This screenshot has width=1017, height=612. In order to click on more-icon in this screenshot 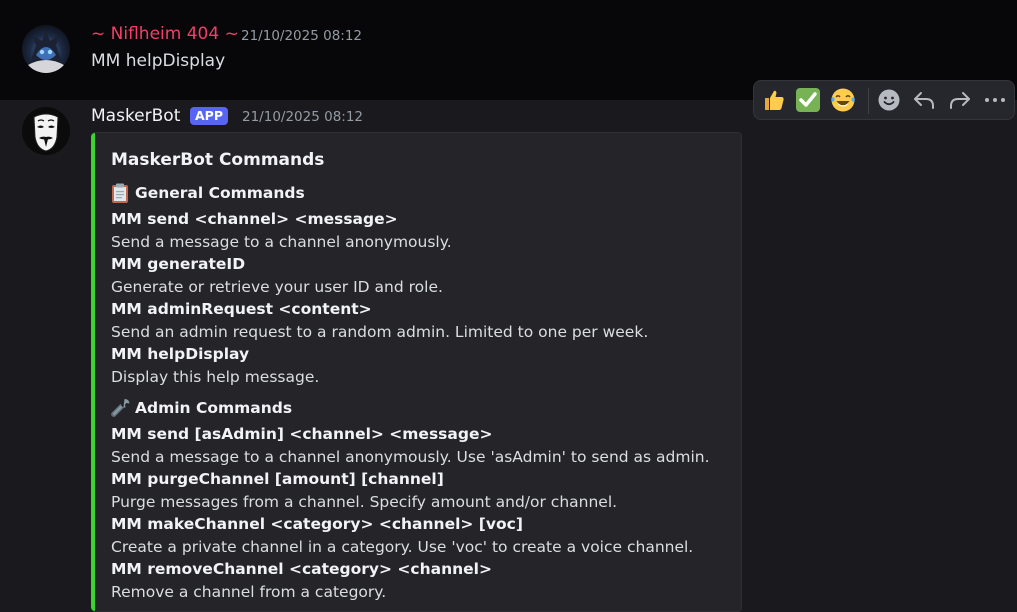, I will do `click(995, 100)`.